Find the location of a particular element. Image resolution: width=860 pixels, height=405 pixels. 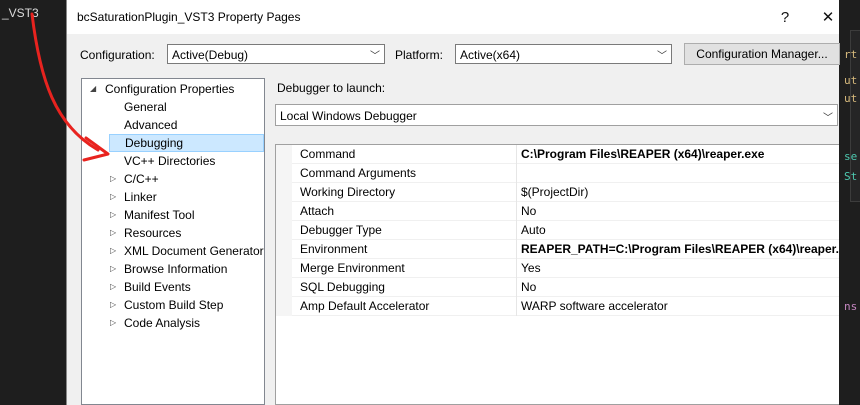

annotation-arrow is located at coordinates (70, 87).